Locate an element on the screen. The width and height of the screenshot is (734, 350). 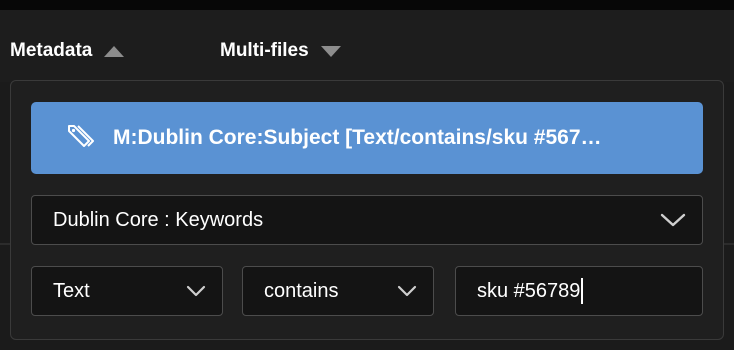
filter-value-text: sku #56789 is located at coordinates (529, 290).